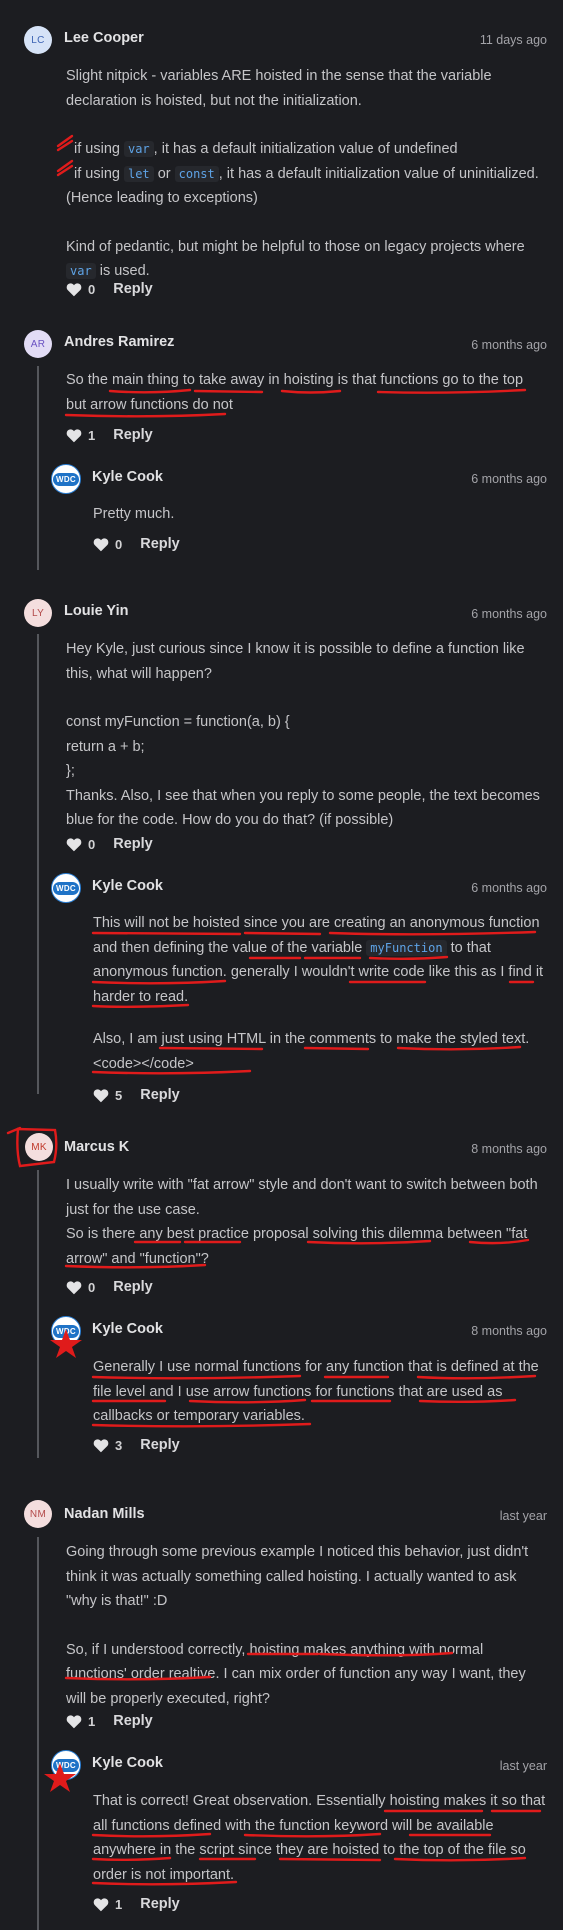  What do you see at coordinates (138, 173) in the screenshot?
I see `inline-code: let` at bounding box center [138, 173].